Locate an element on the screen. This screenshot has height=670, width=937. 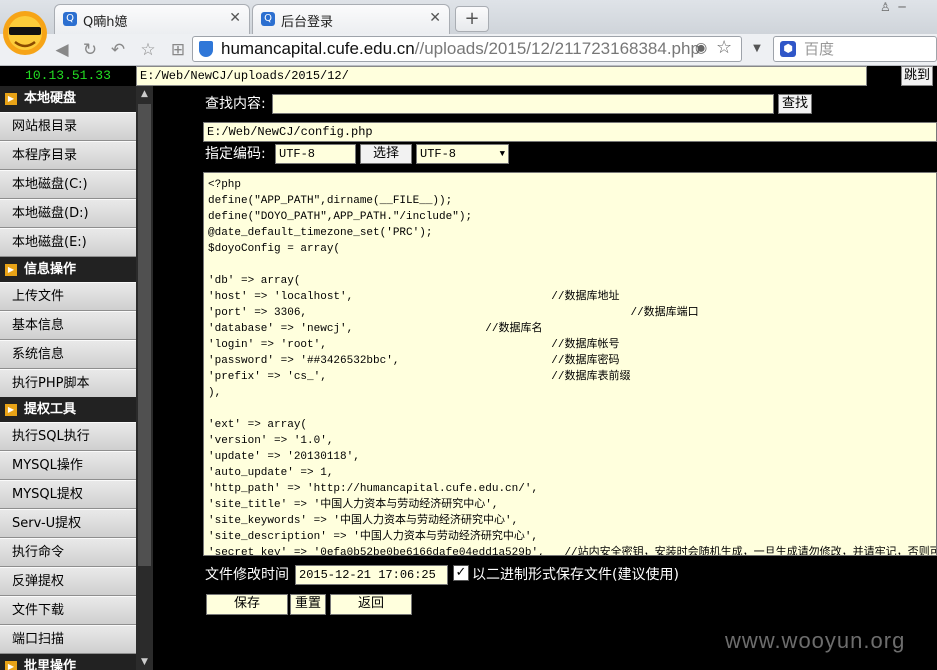
path-input: E:/Web/NewCJ/uploads/2015/12/ is located at coordinates (501, 76).